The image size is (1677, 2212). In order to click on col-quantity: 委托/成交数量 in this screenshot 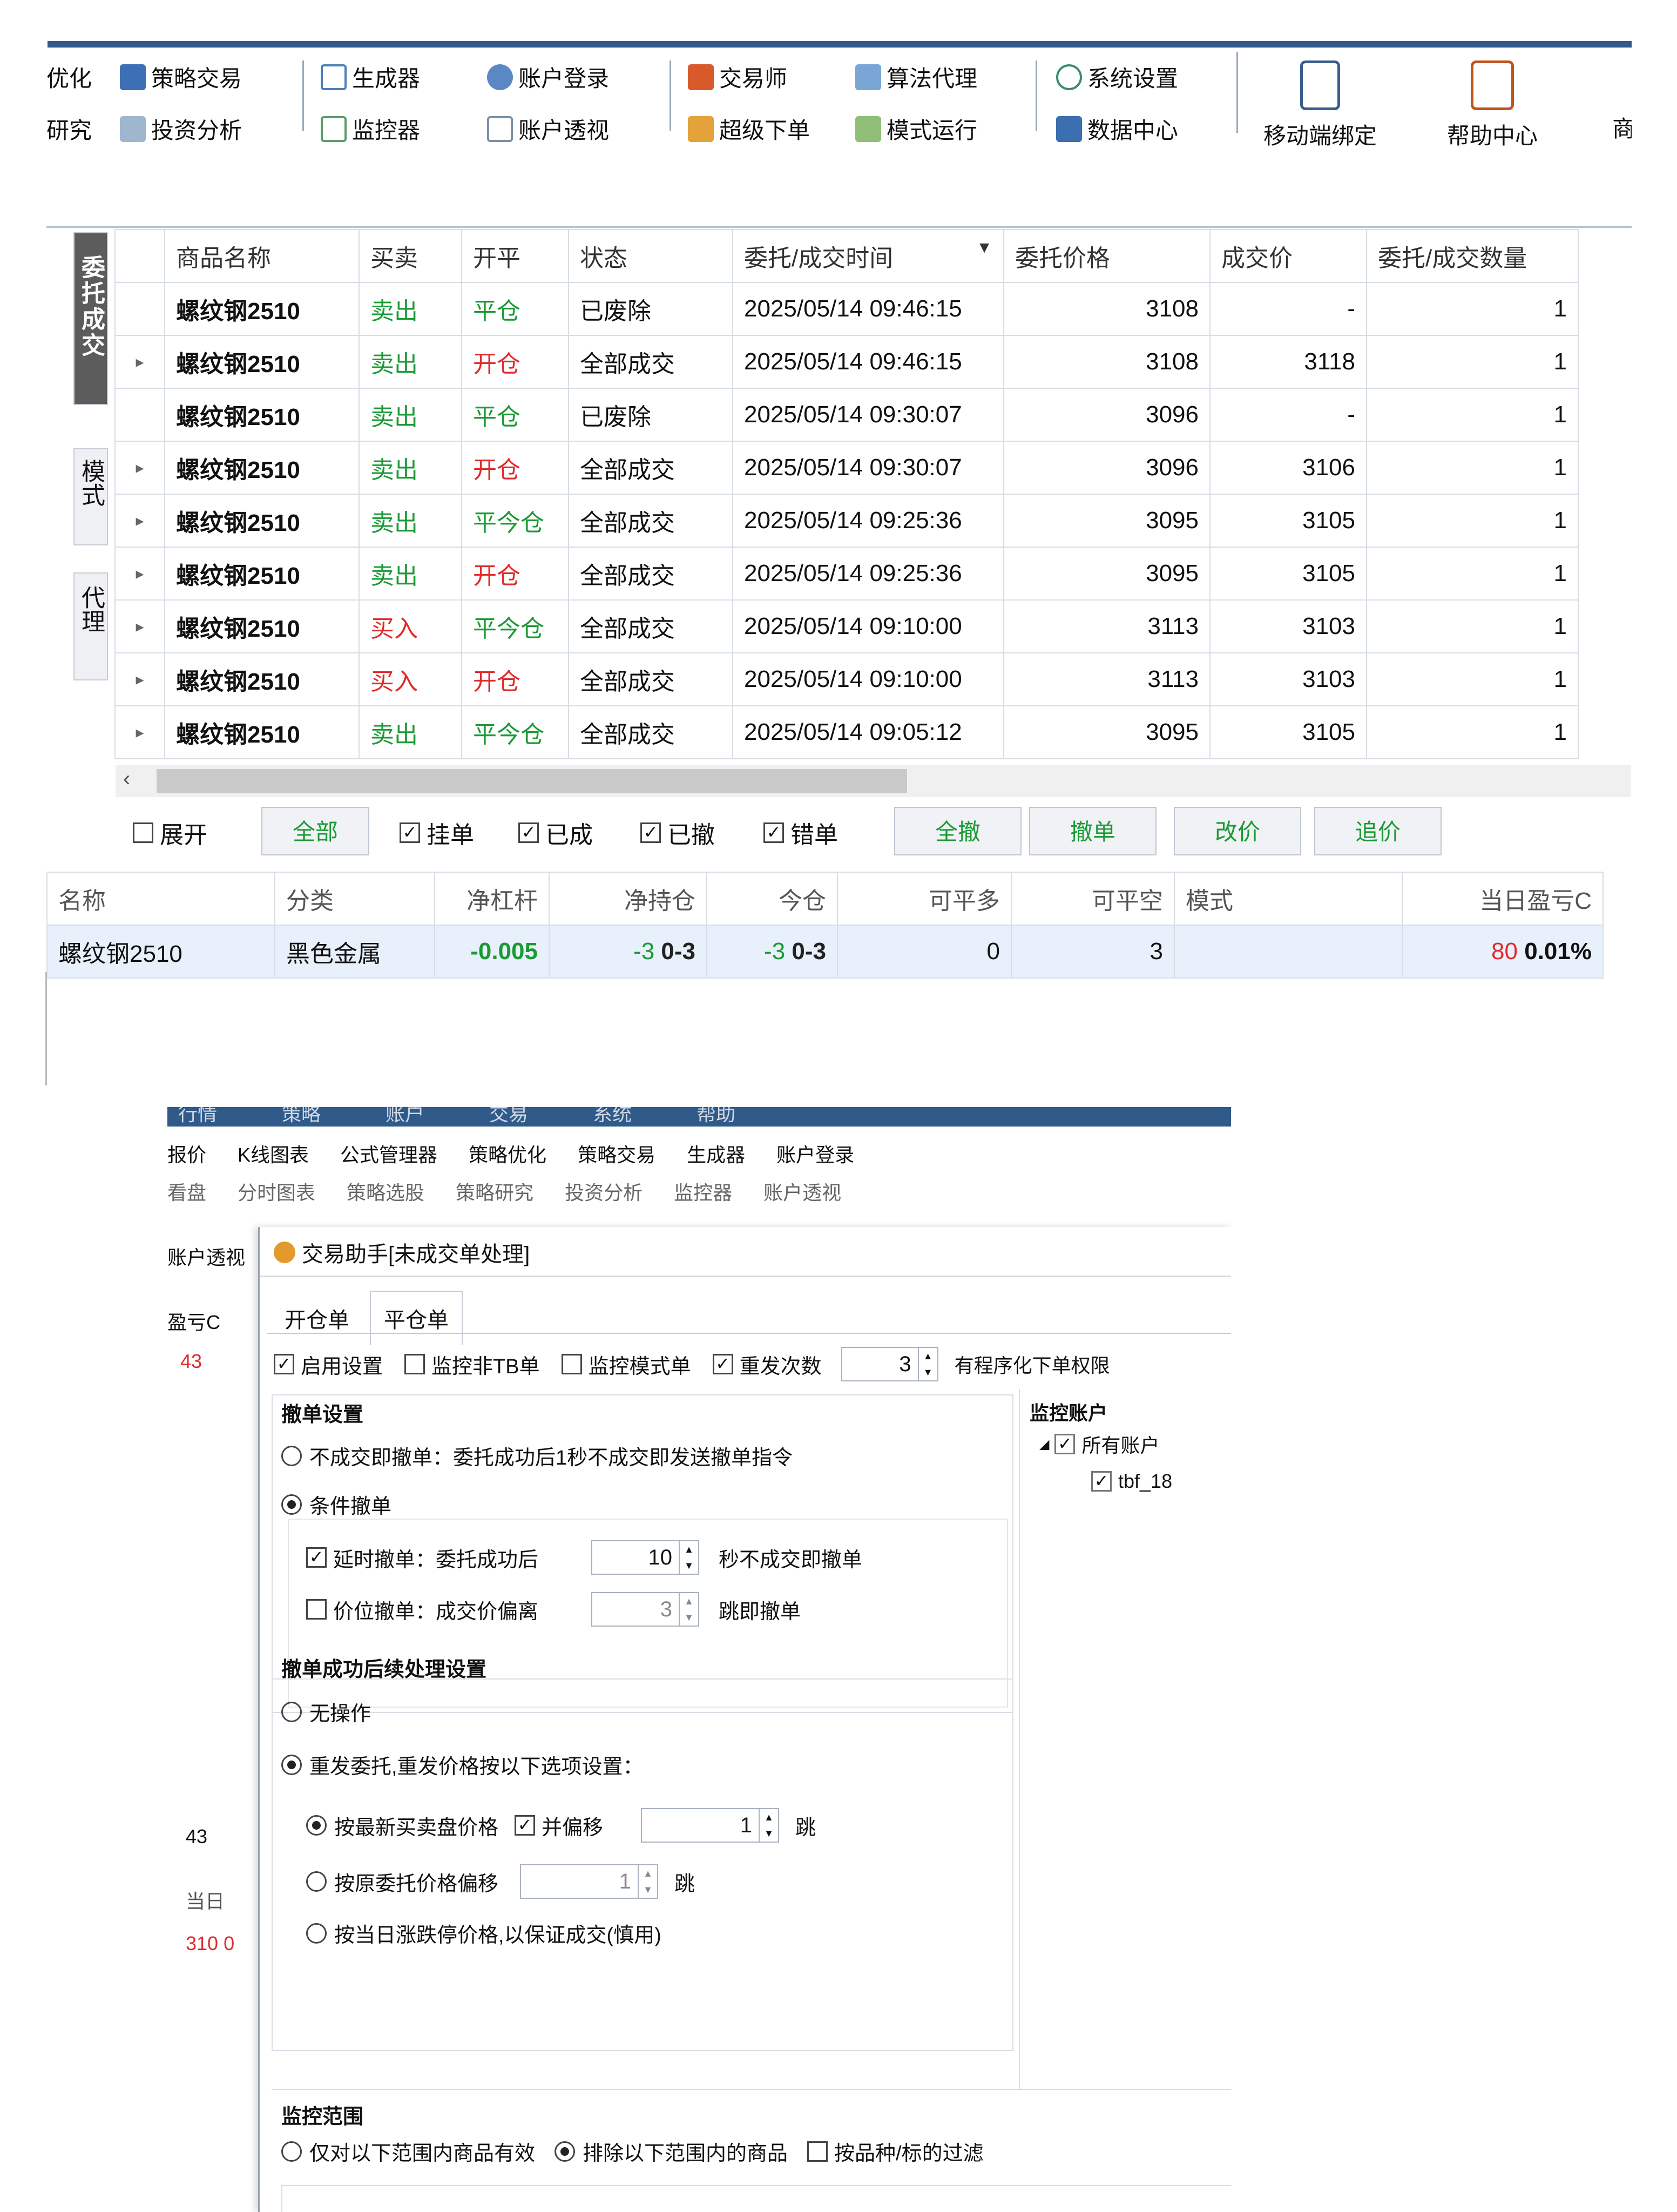, I will do `click(1472, 256)`.